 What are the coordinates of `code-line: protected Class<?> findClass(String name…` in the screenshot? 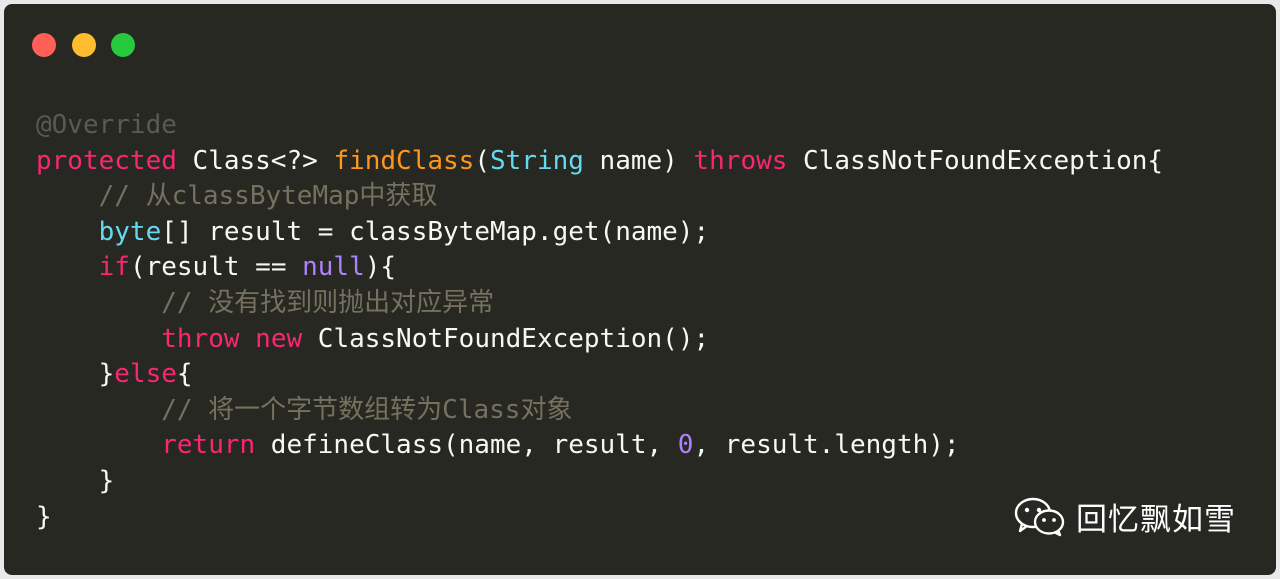 It's located at (599, 162).